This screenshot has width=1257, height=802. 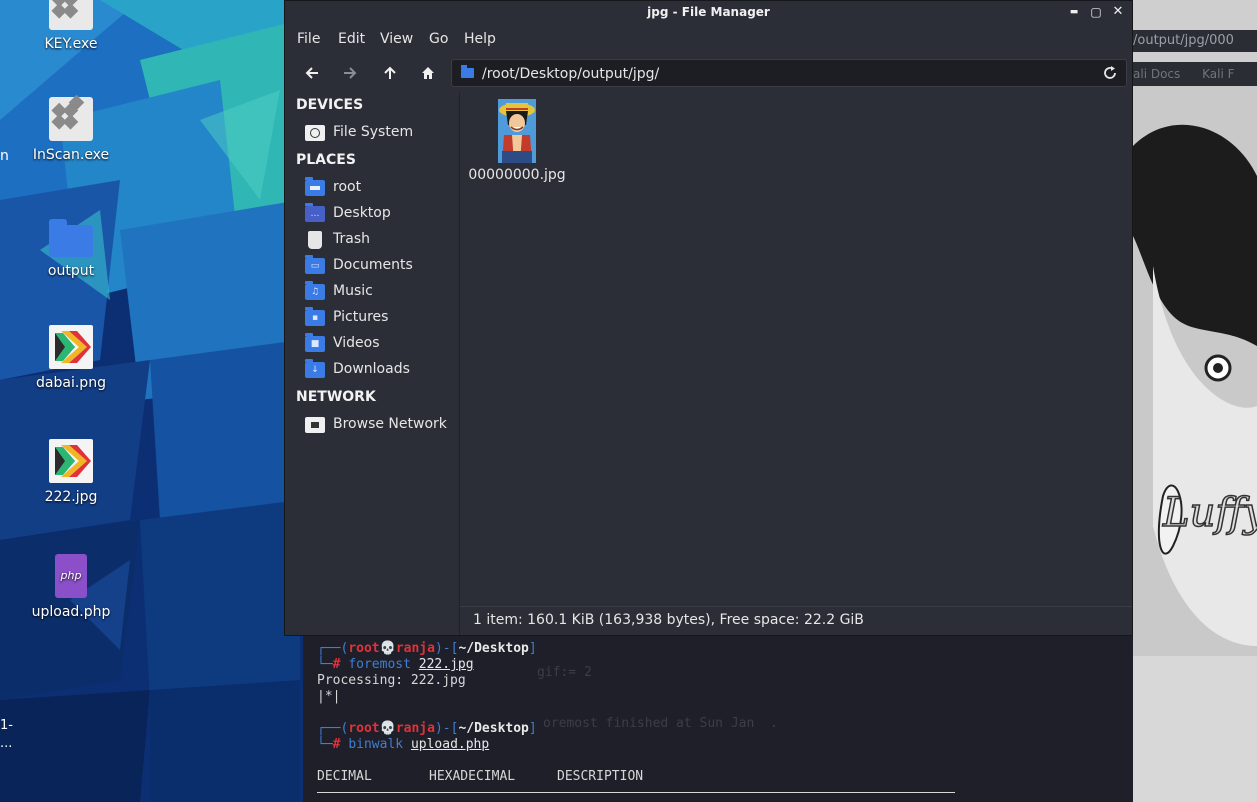 I want to click on back-button, so click(x=312, y=73).